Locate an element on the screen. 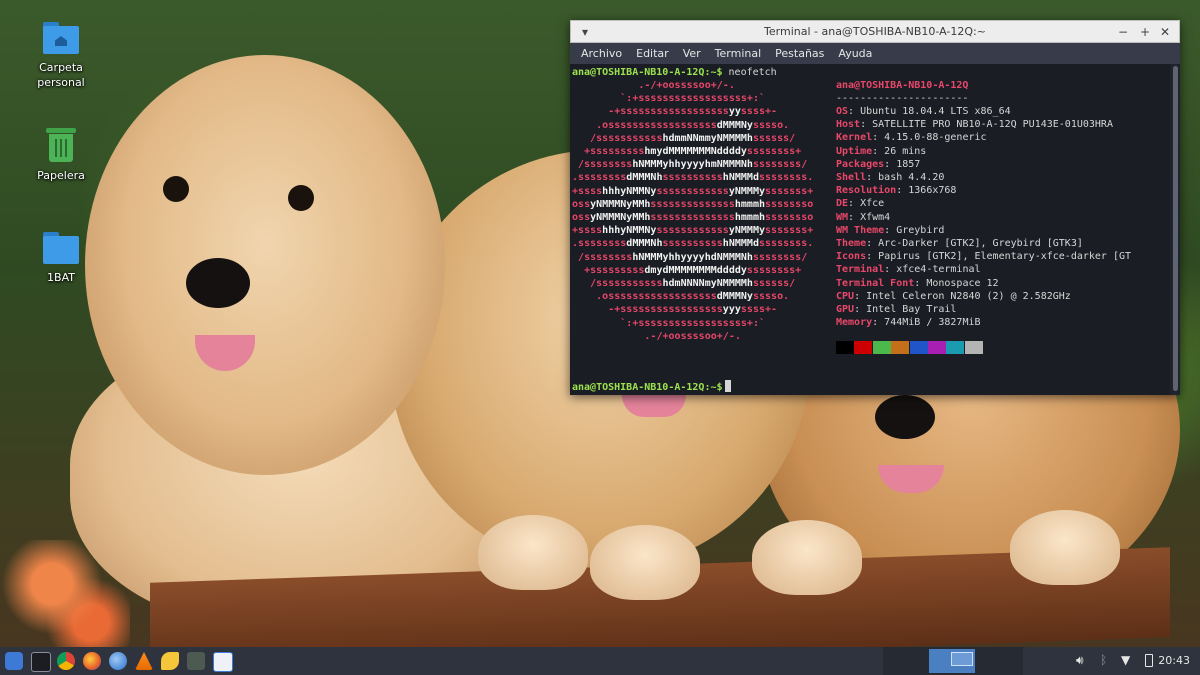  text-editor-icon is located at coordinates (223, 662).